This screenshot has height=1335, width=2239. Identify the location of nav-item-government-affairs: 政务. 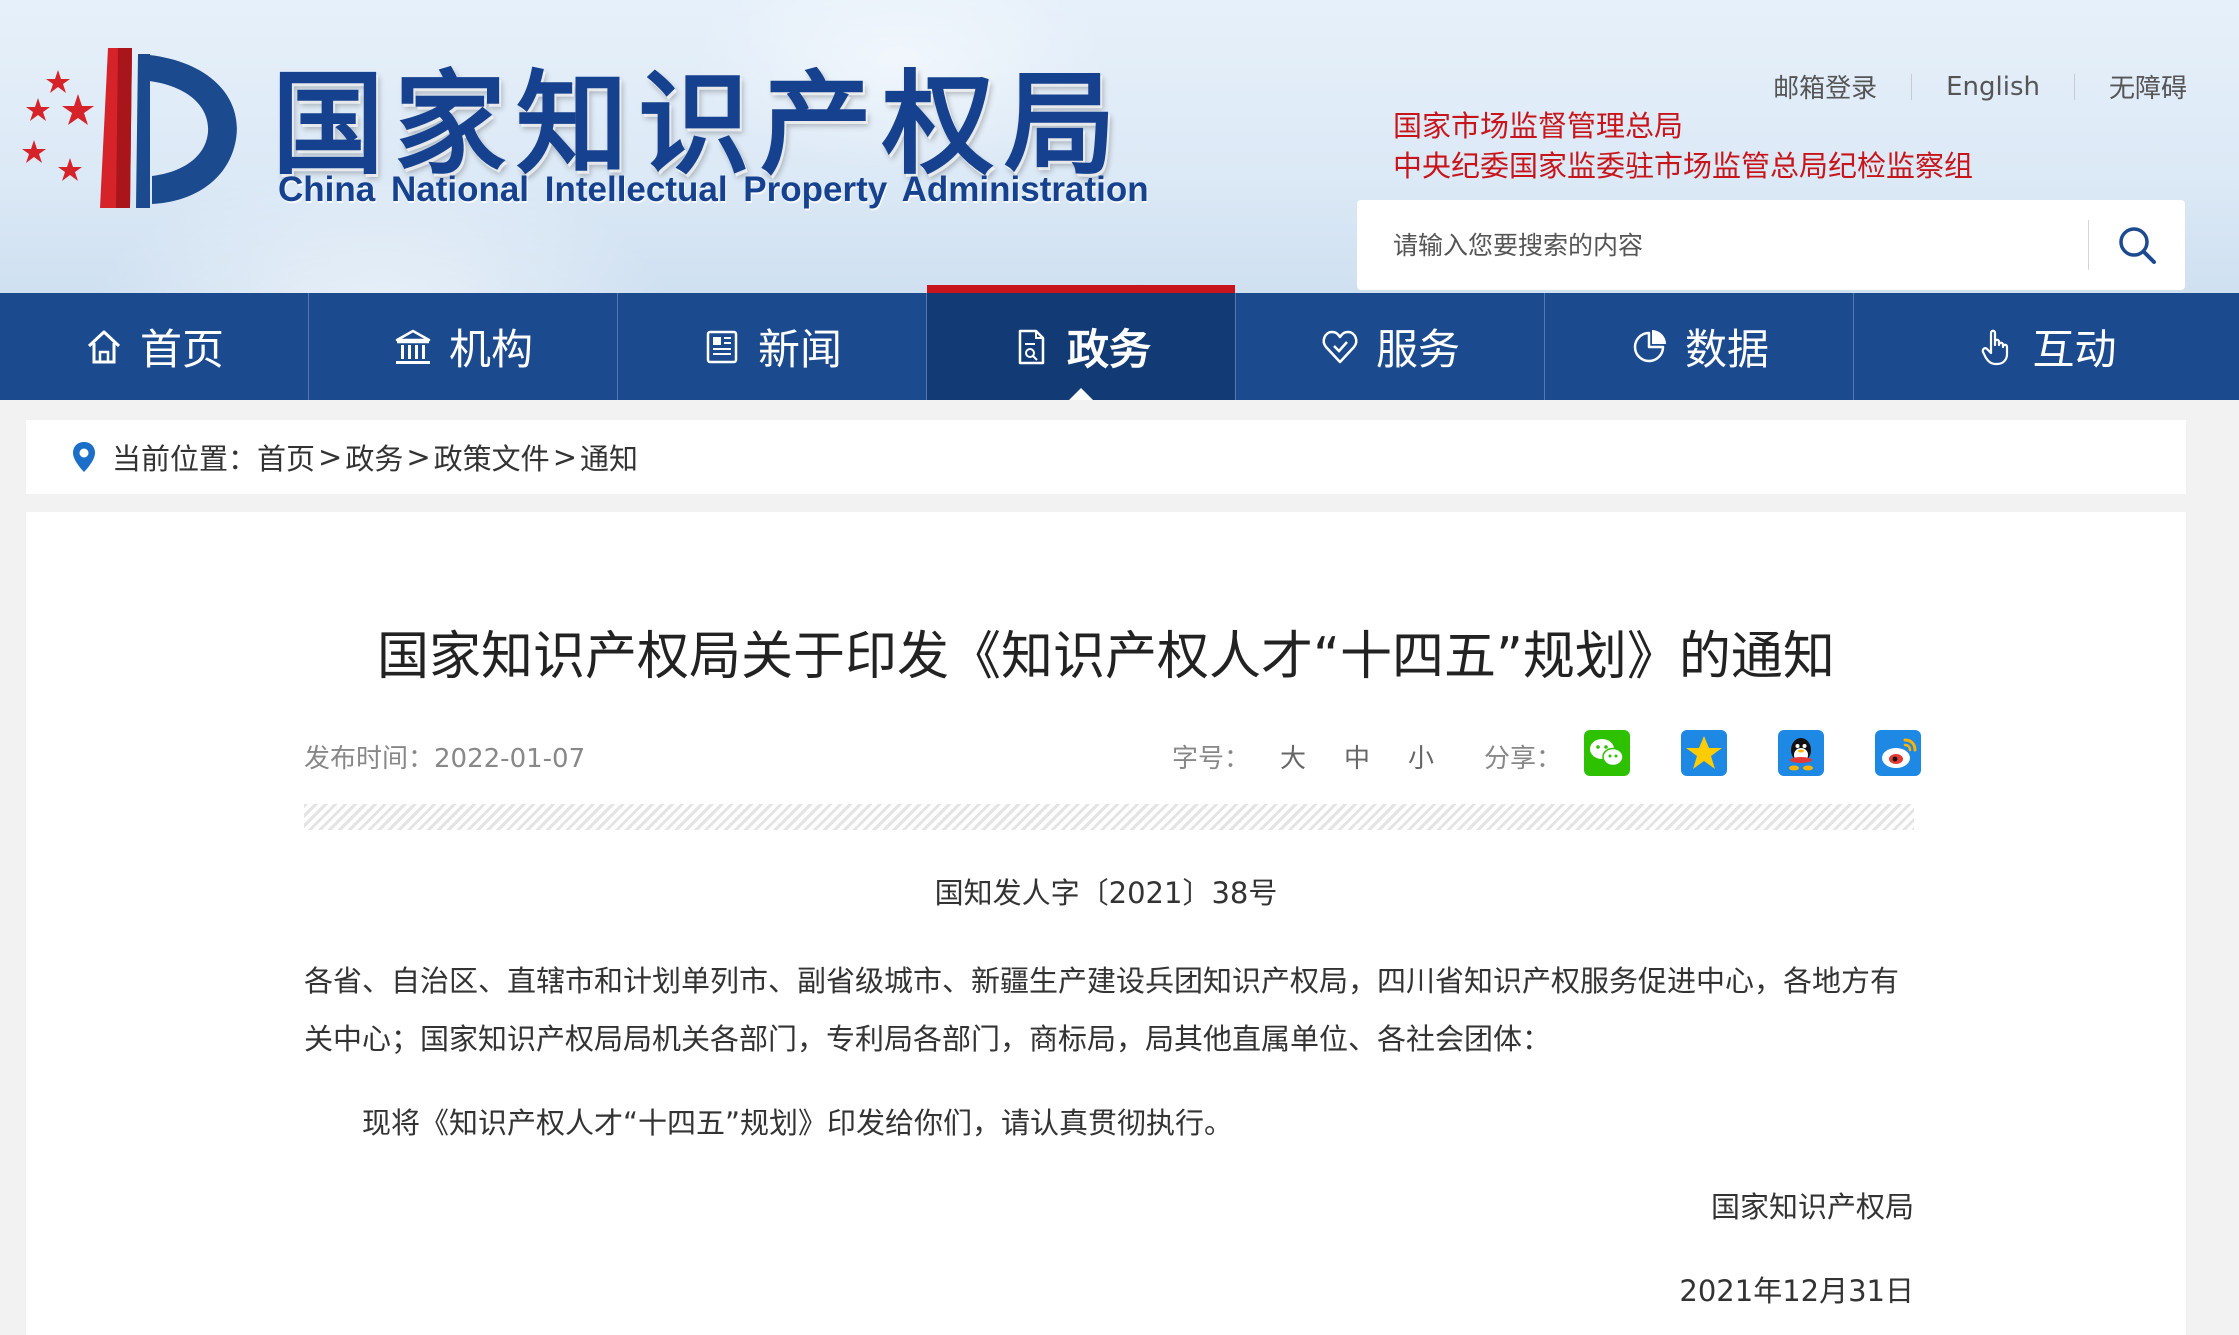
(1081, 342).